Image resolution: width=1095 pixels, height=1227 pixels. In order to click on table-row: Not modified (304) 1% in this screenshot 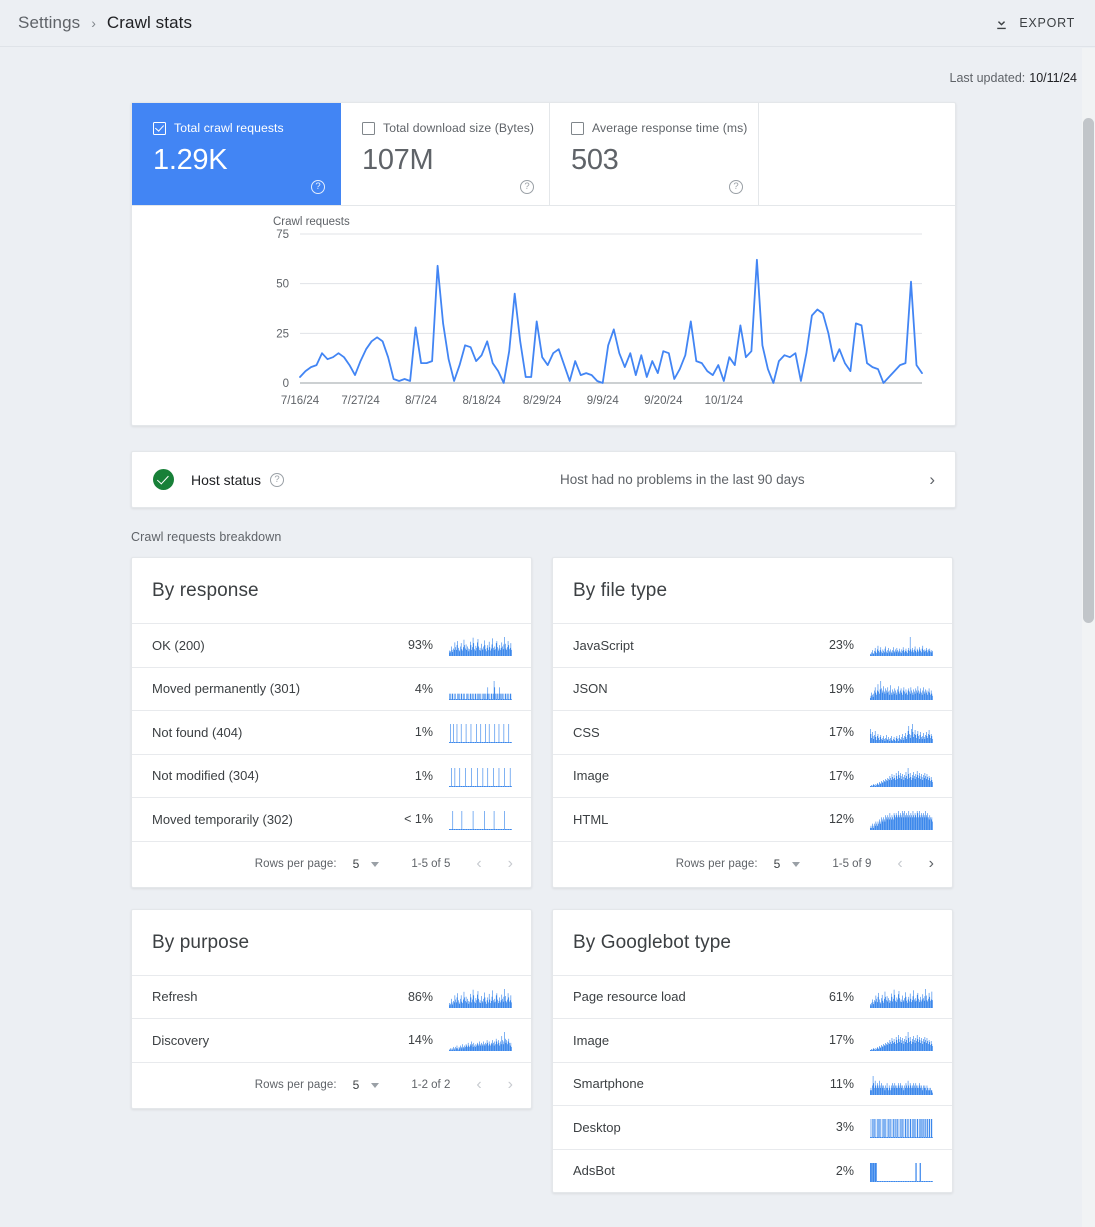, I will do `click(331, 775)`.